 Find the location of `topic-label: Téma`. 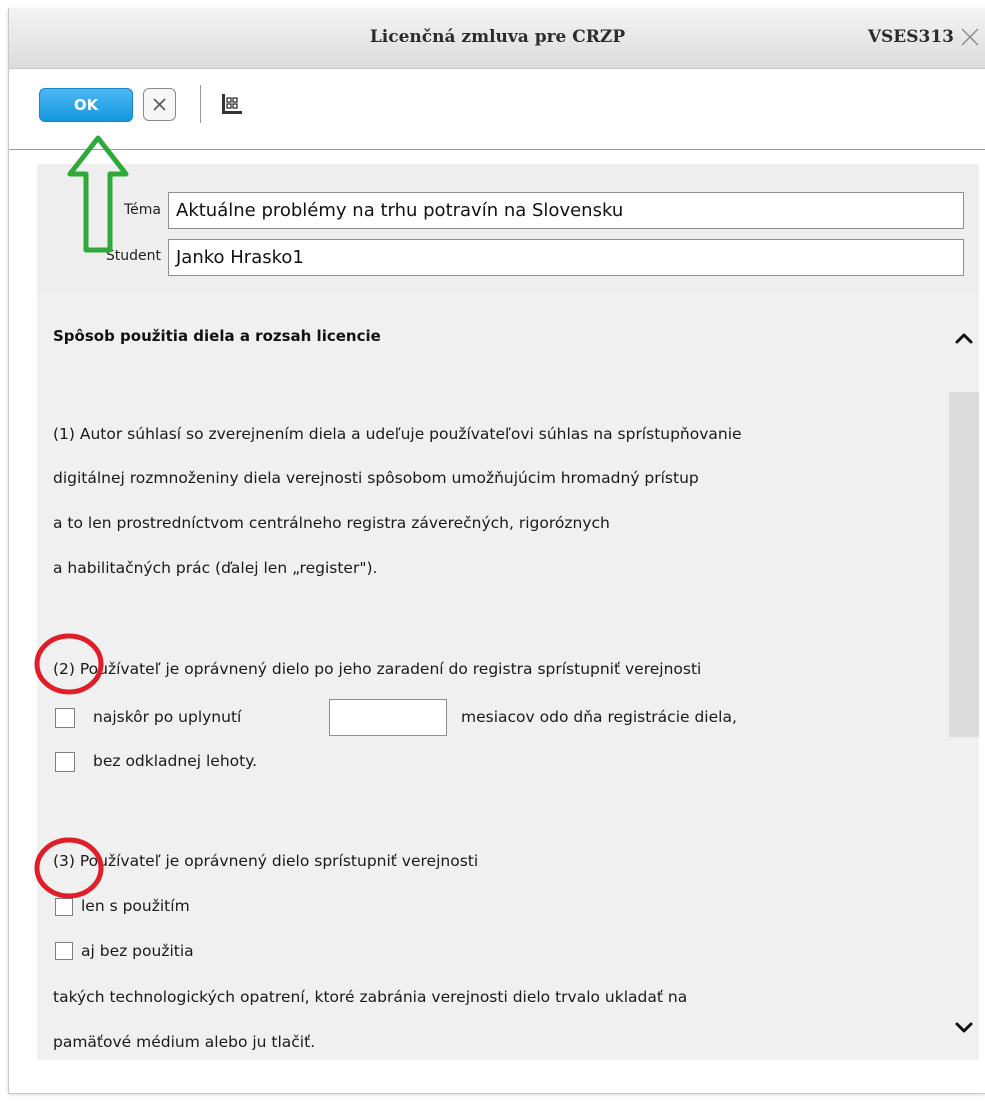

topic-label: Téma is located at coordinates (142, 210).